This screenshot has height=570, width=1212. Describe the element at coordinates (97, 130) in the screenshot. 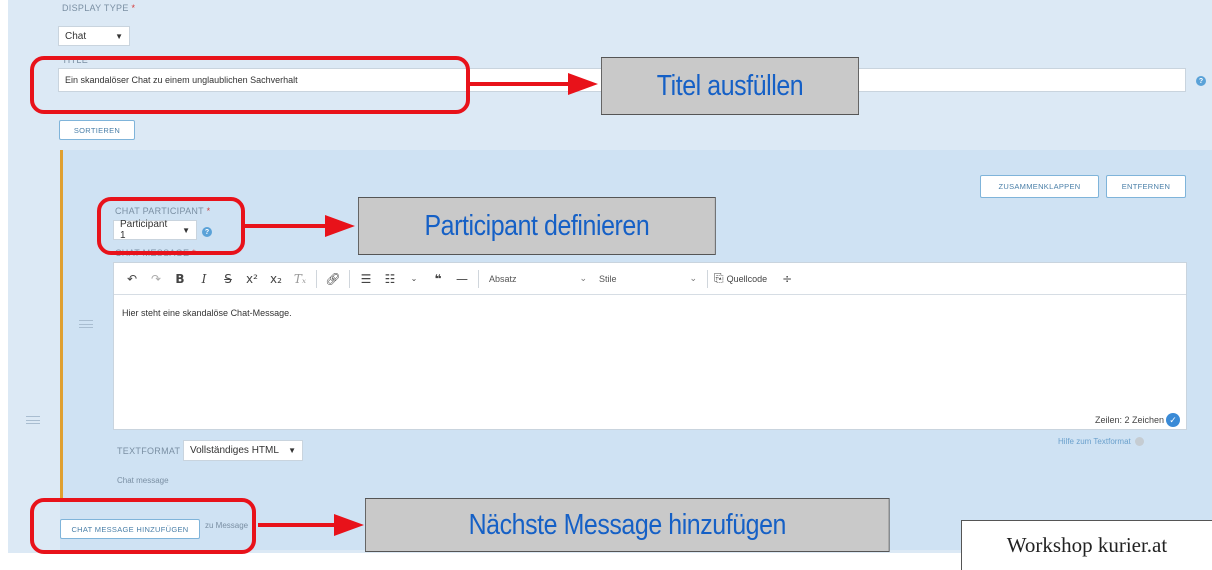

I see `sort-button: SORTIEREN` at that location.